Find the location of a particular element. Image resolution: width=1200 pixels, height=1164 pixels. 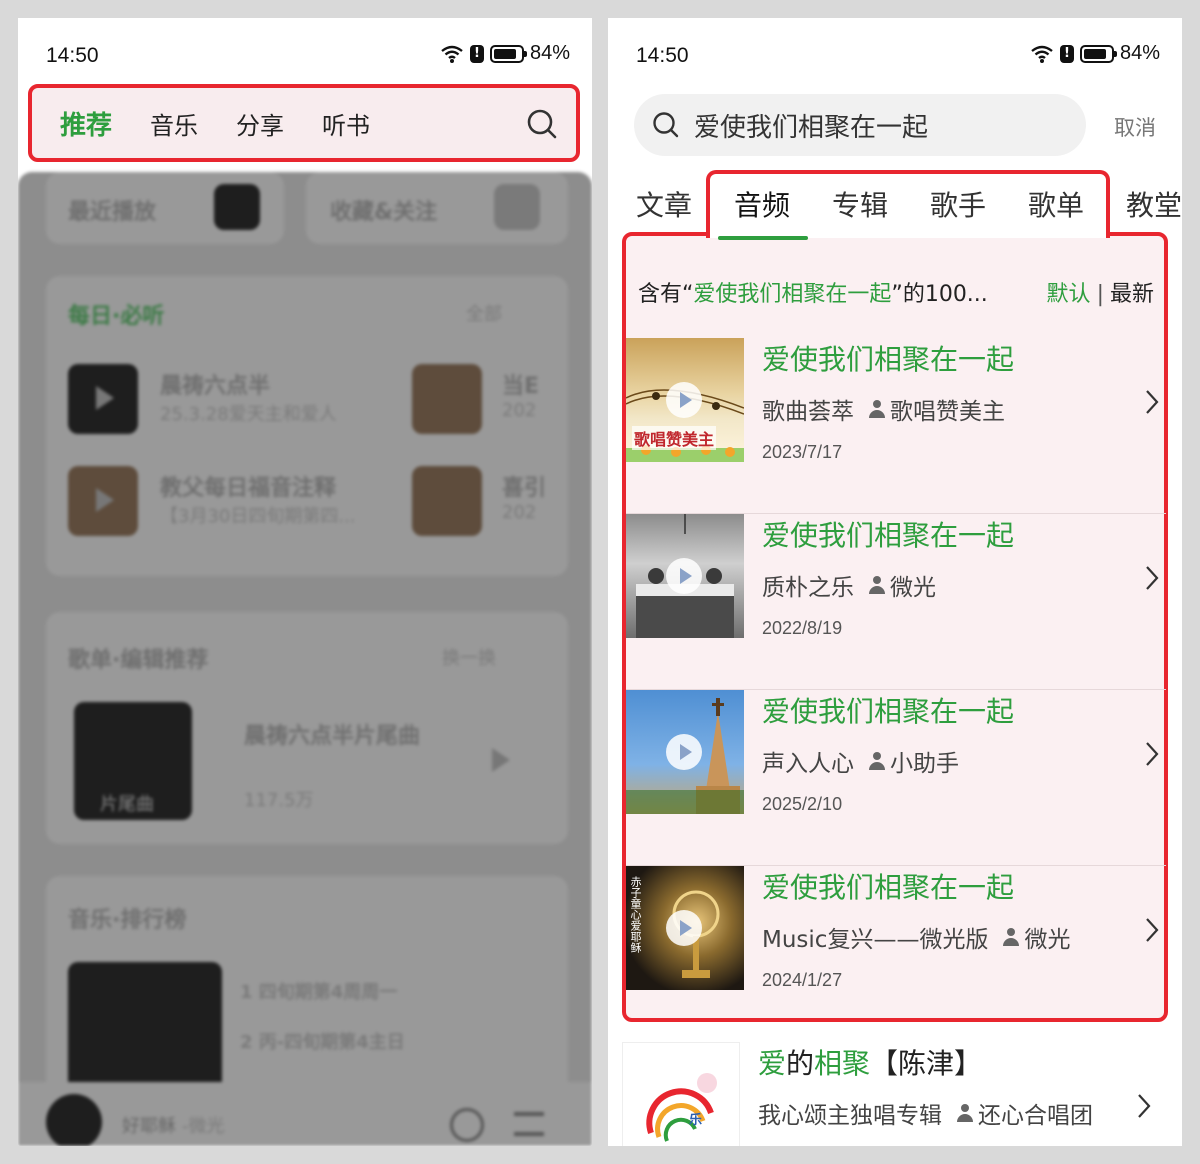

daily-more-link: 全部 is located at coordinates (484, 313).